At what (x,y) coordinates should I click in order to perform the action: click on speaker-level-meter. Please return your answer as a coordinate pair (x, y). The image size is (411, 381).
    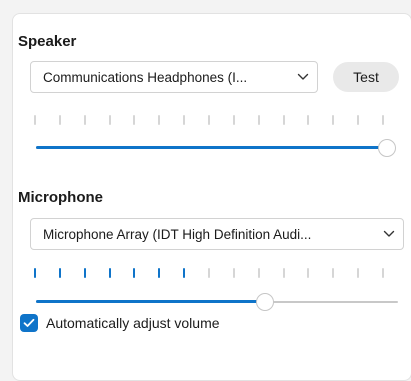
    Looking at the image, I should click on (209, 121).